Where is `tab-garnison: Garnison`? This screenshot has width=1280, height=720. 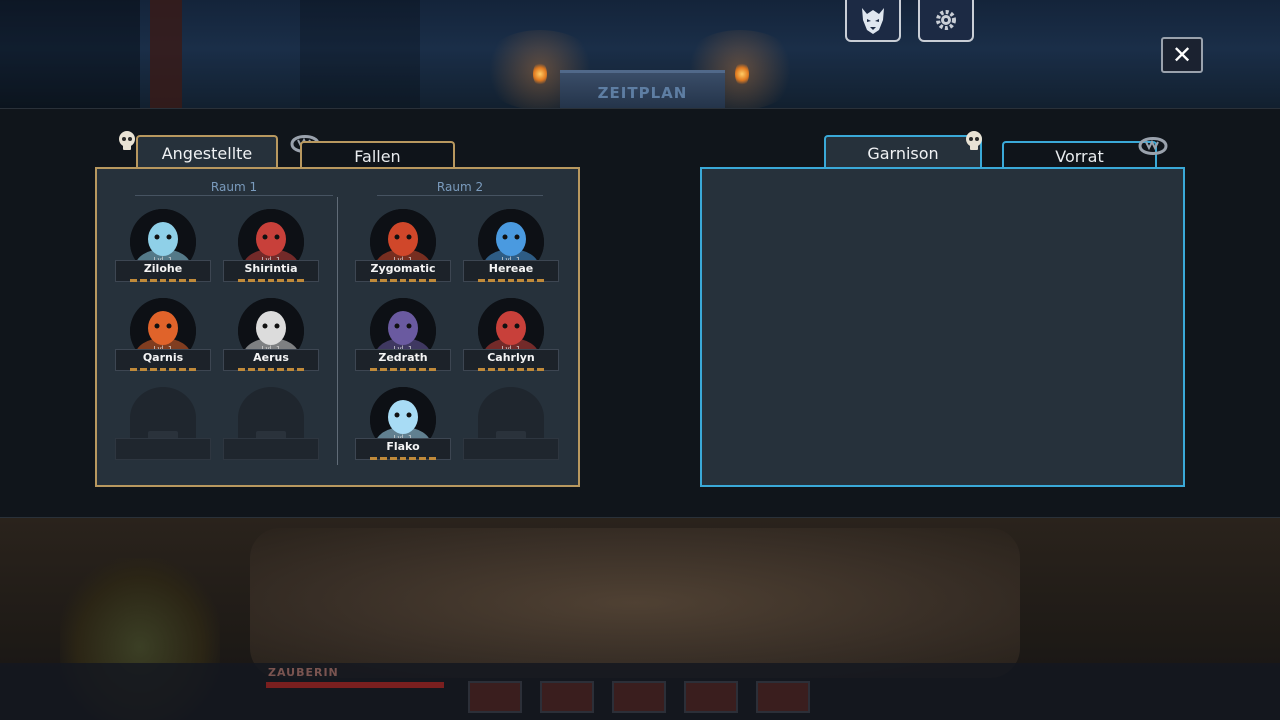
tab-garnison: Garnison is located at coordinates (903, 152).